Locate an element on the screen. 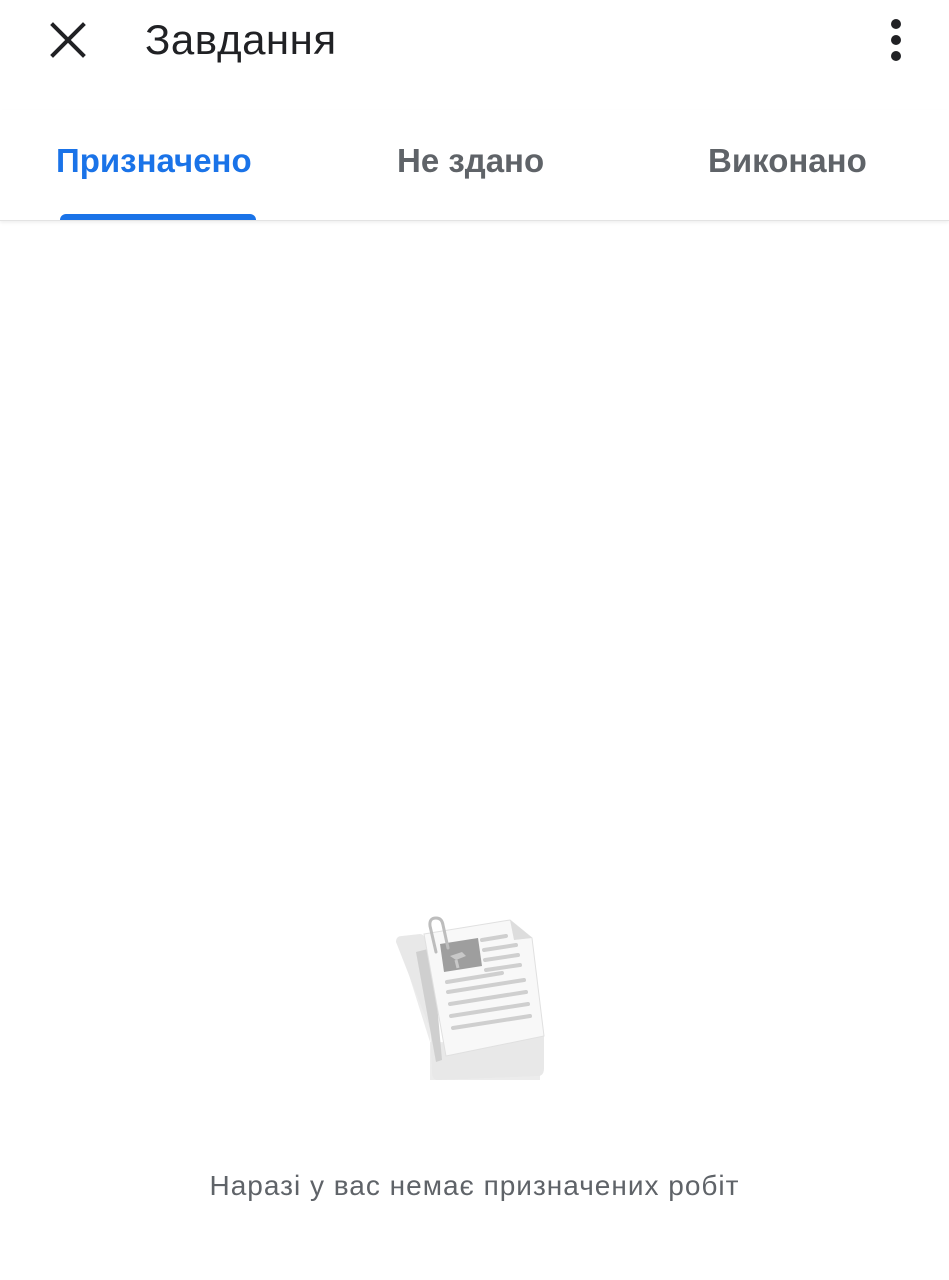 This screenshot has height=1280, width=949. tab-done: Виконано is located at coordinates (787, 161).